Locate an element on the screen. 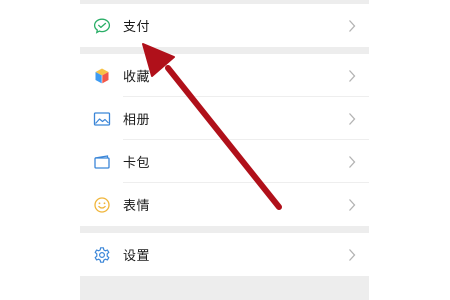  menu-item-emoji-label: 表情 is located at coordinates (137, 206).